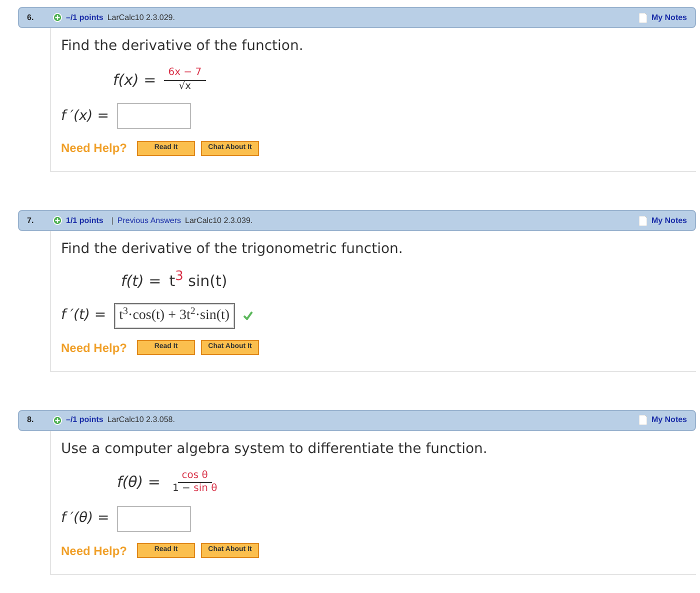 The width and height of the screenshot is (700, 593). What do you see at coordinates (185, 86) in the screenshot?
I see `math-term: √x` at bounding box center [185, 86].